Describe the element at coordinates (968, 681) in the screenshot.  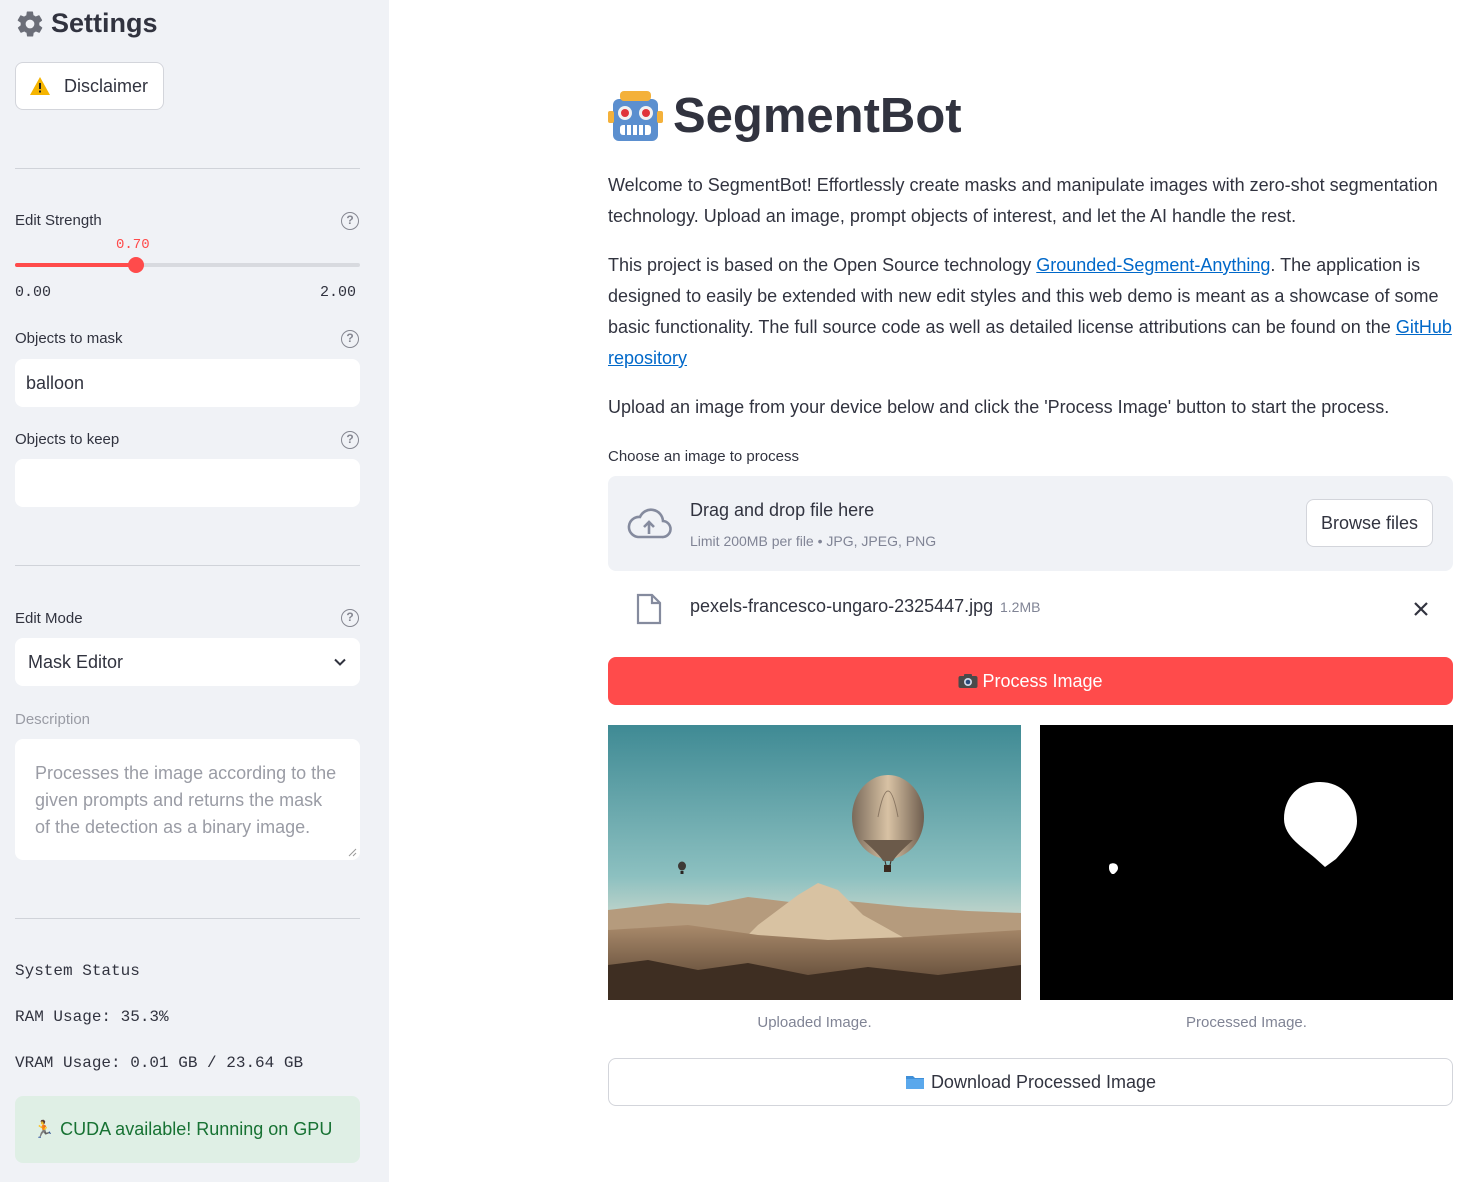
I see `camera-icon` at that location.